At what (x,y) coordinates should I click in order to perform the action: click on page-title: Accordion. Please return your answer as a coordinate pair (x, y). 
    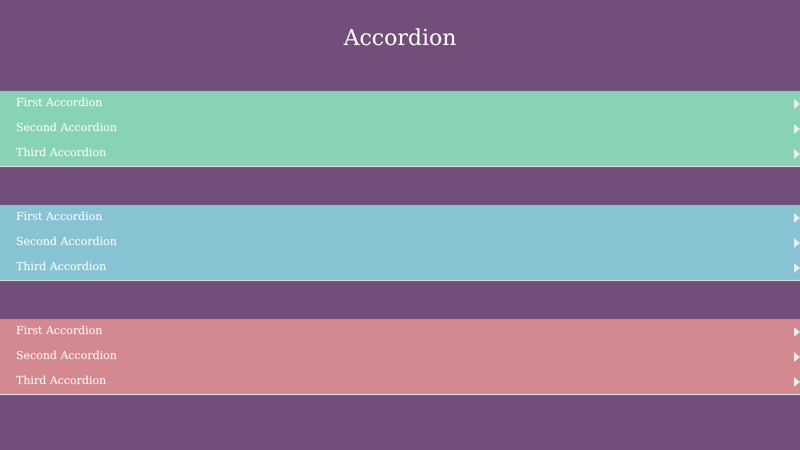
    Looking at the image, I should click on (400, 39).